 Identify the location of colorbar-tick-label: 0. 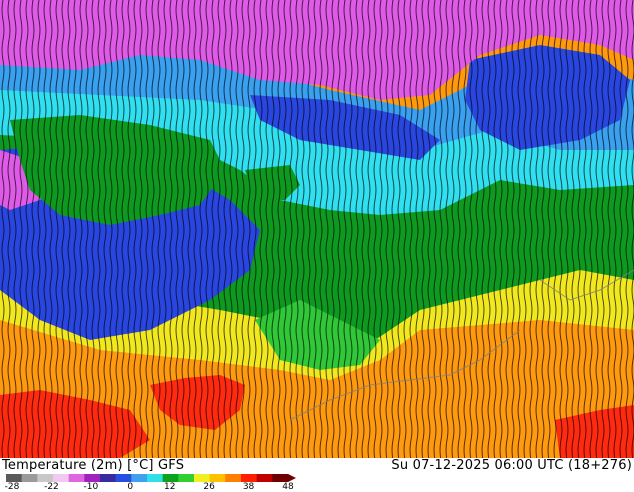
(130, 487).